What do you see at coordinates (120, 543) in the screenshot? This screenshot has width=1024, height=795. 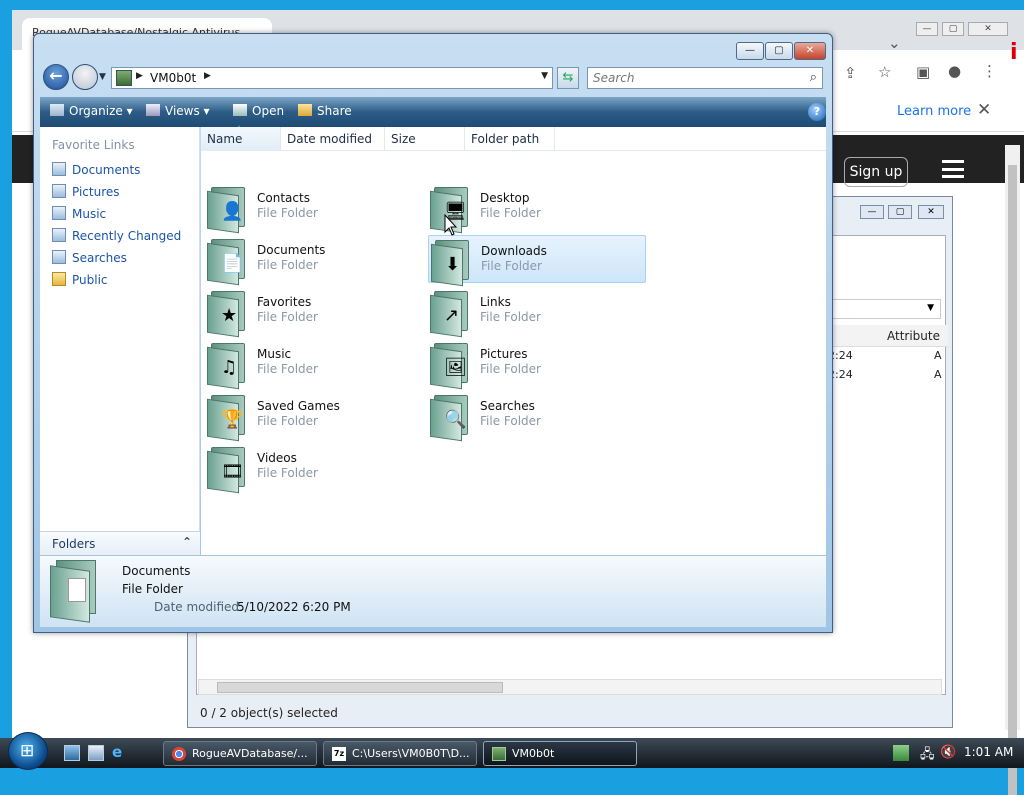 I see `folders-toggle: Folders ⌃` at bounding box center [120, 543].